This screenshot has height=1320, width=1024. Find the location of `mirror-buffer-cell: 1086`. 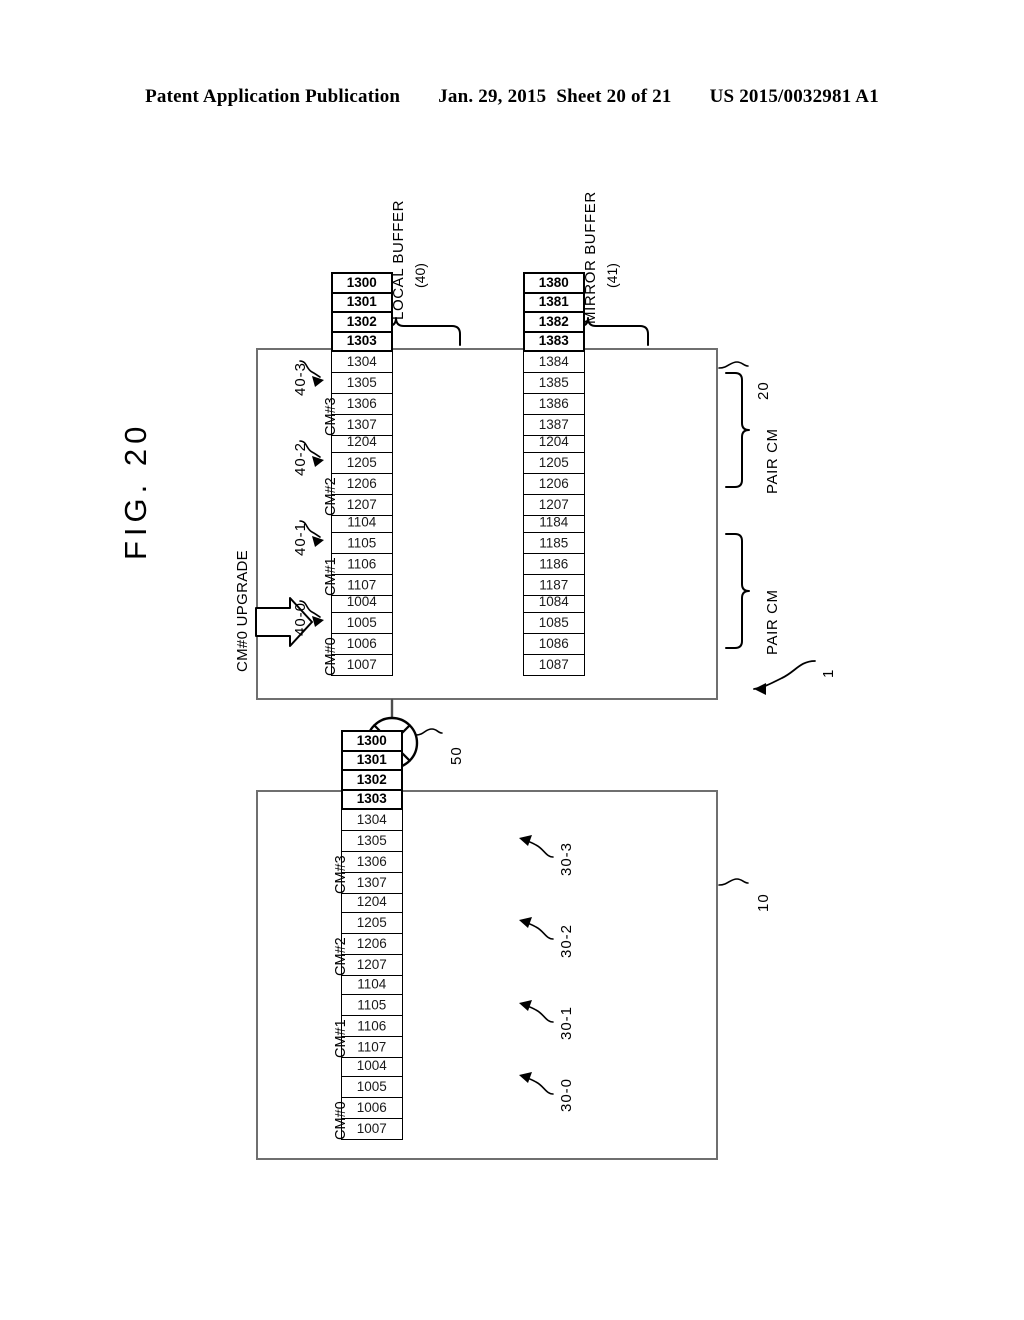

mirror-buffer-cell: 1086 is located at coordinates (554, 644).